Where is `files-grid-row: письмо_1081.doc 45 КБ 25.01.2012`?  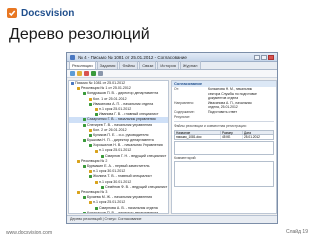 files-grid-row: письмо_1081.doc 45 КБ 25.01.2012 is located at coordinates (224, 137).